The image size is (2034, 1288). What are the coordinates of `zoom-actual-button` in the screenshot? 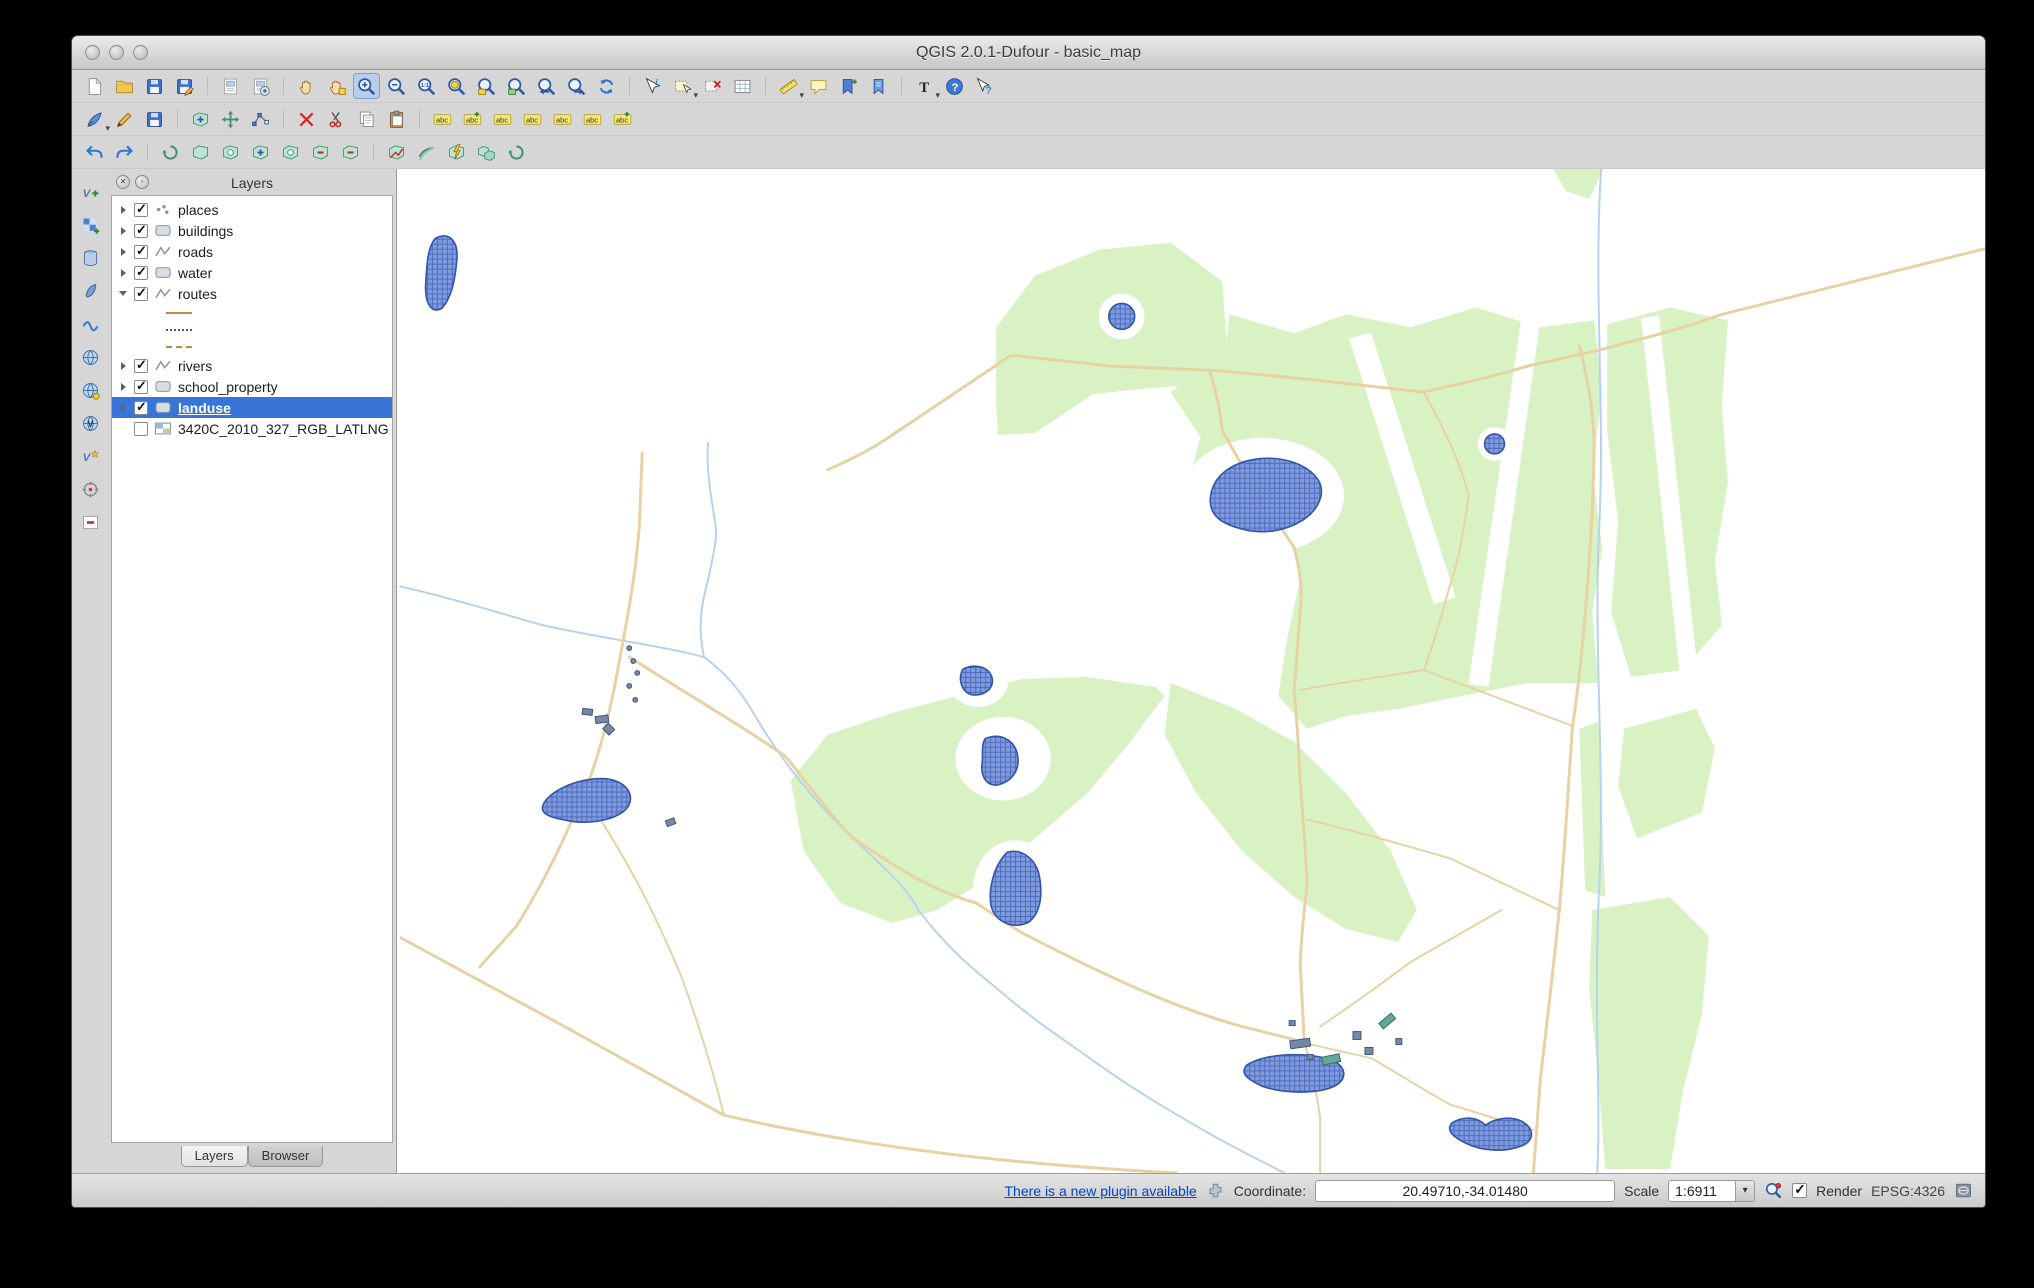 It's located at (426, 86).